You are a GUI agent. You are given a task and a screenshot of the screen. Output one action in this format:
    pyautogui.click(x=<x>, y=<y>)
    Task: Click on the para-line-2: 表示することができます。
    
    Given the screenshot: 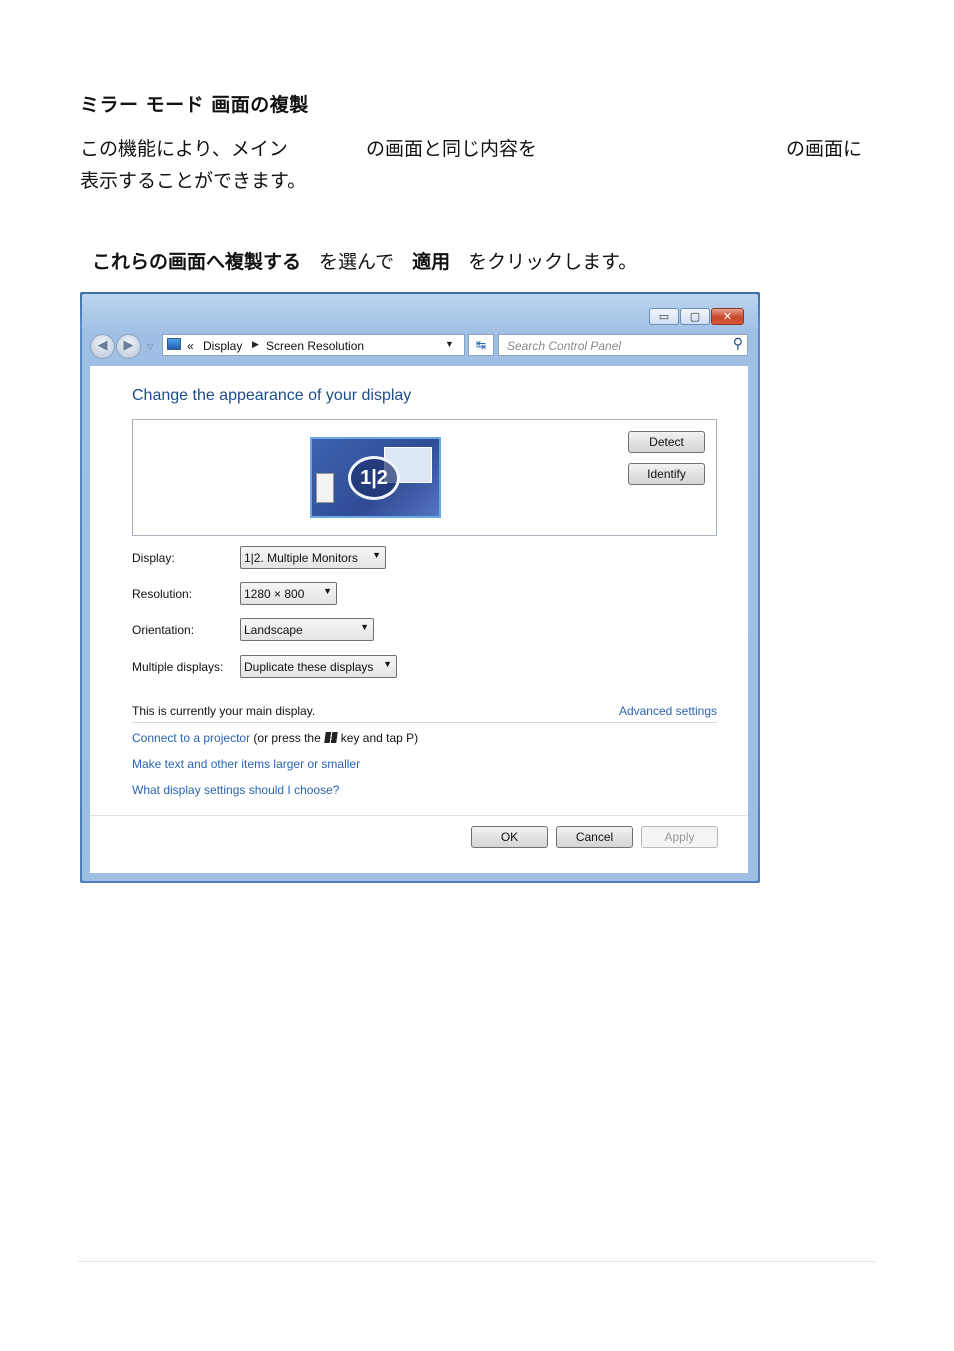 What is the action you would take?
    pyautogui.click(x=193, y=181)
    